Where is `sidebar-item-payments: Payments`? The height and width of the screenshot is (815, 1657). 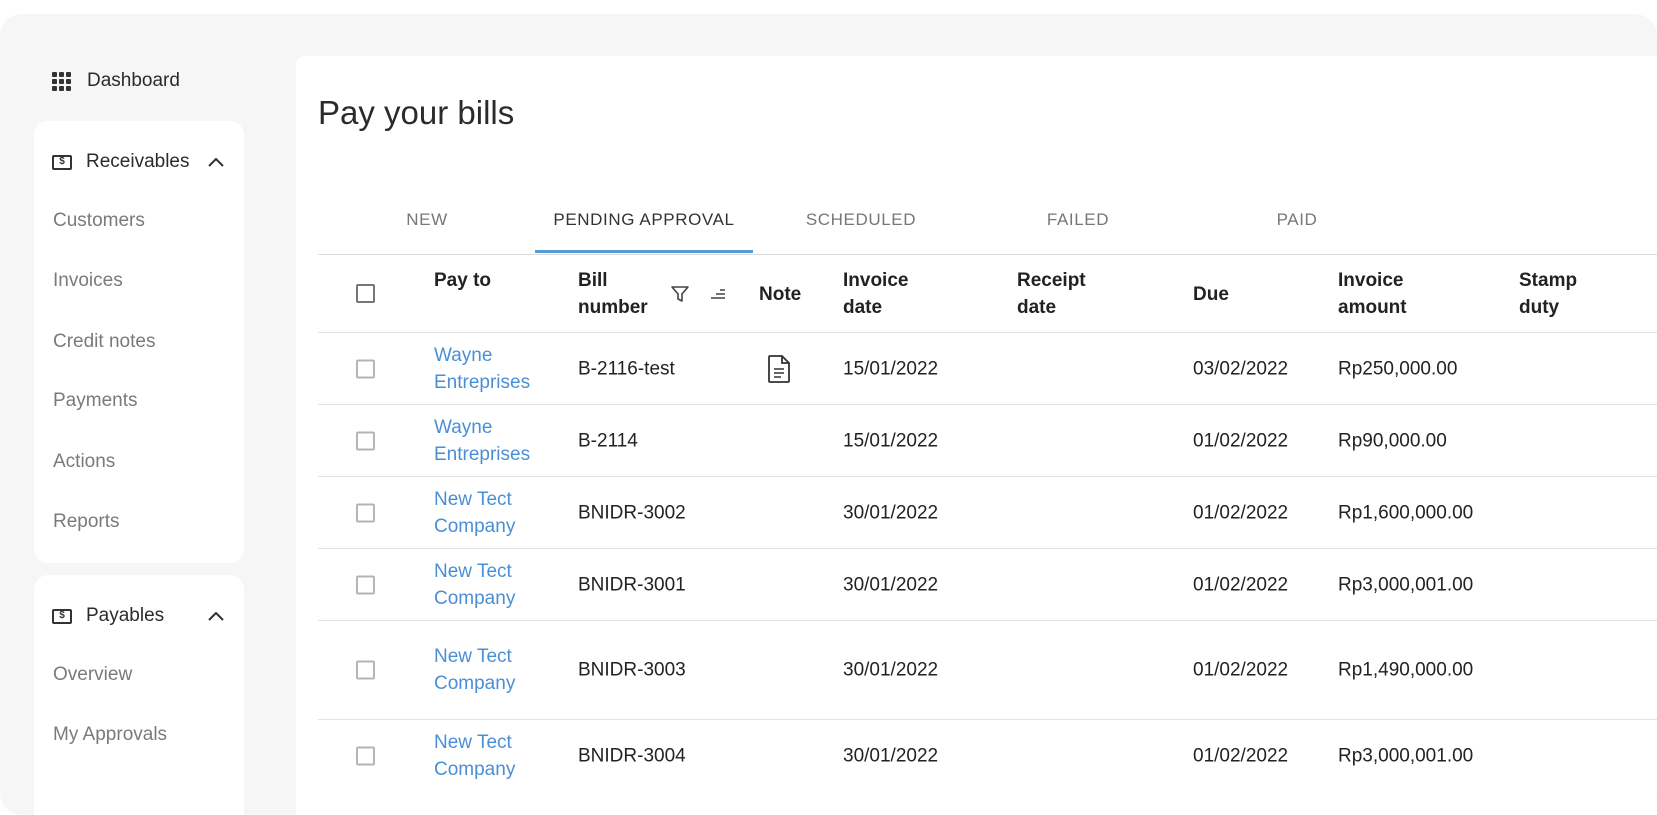 sidebar-item-payments: Payments is located at coordinates (95, 401).